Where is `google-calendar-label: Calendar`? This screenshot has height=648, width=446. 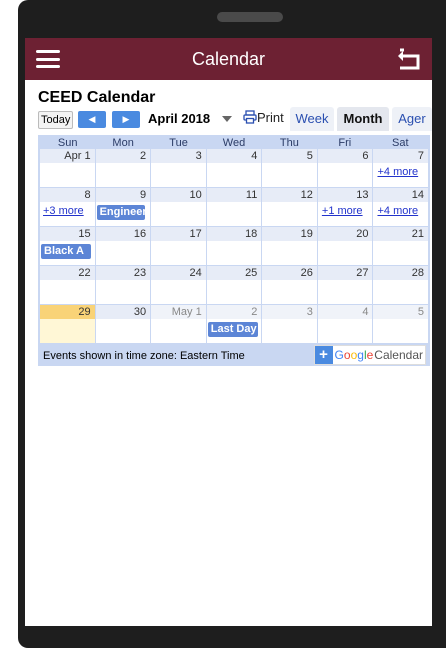 google-calendar-label: Calendar is located at coordinates (398, 355).